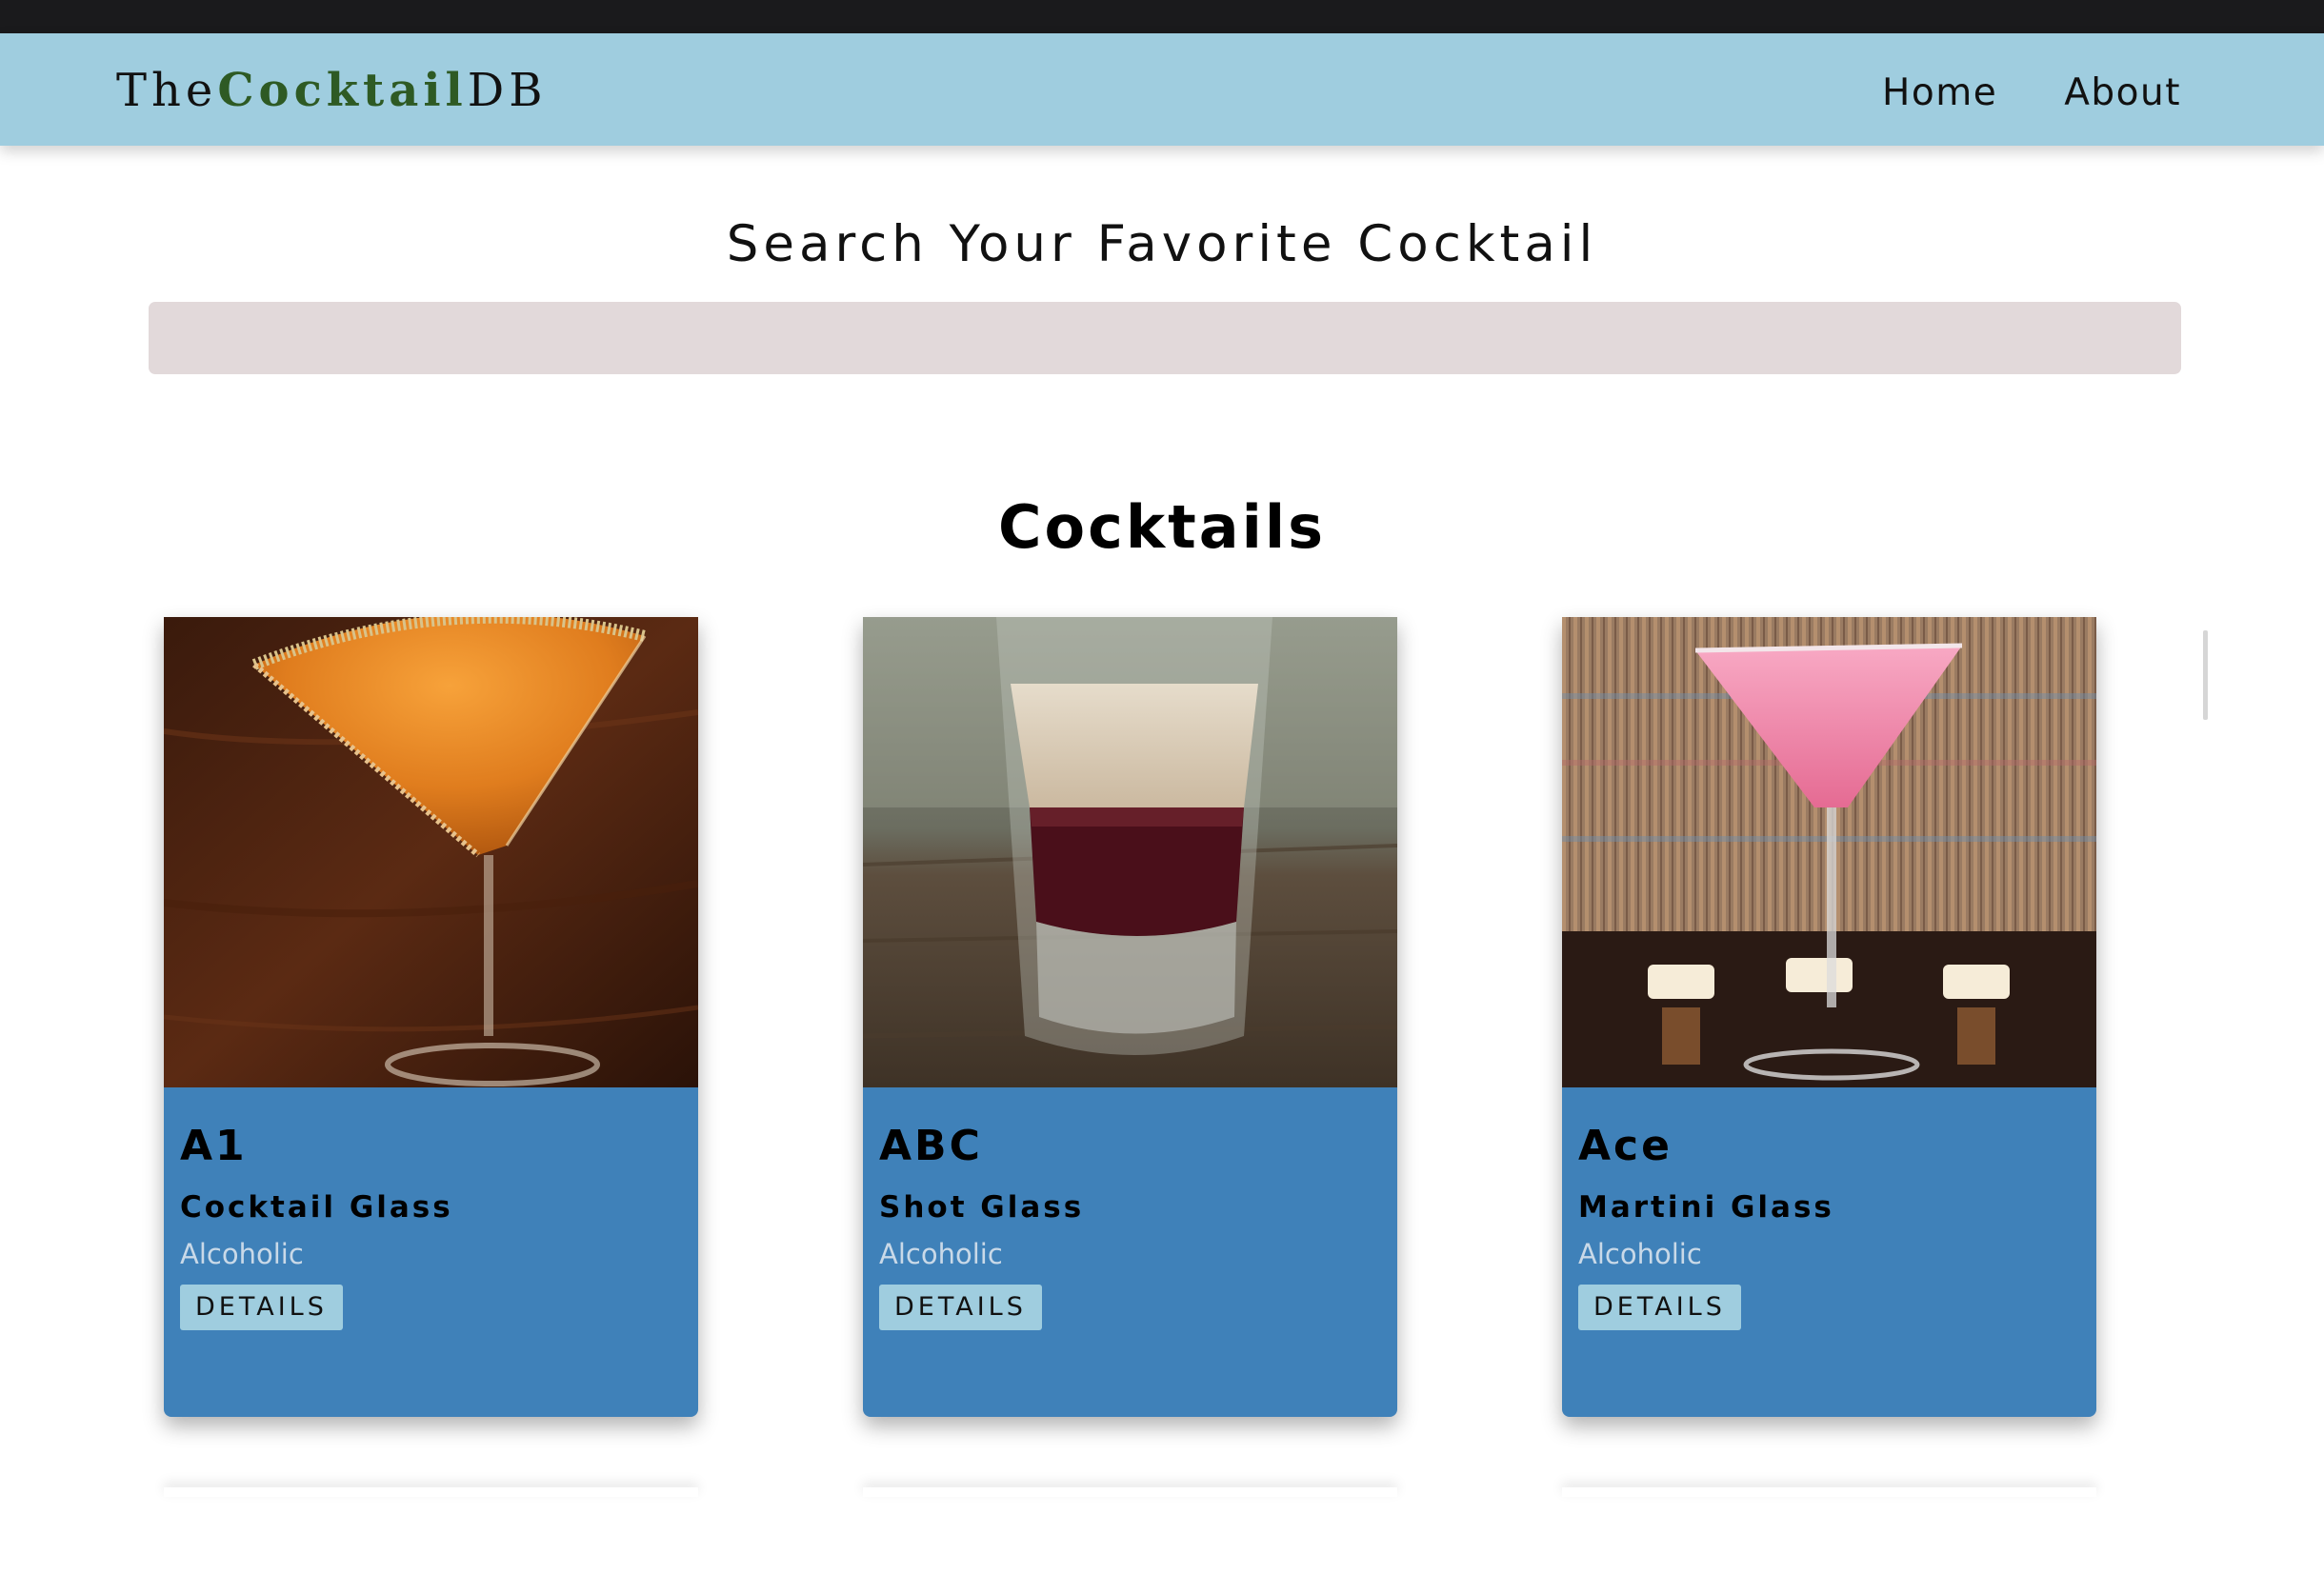 The width and height of the screenshot is (2324, 1594). What do you see at coordinates (1940, 92) in the screenshot?
I see `nav-home-link: Home` at bounding box center [1940, 92].